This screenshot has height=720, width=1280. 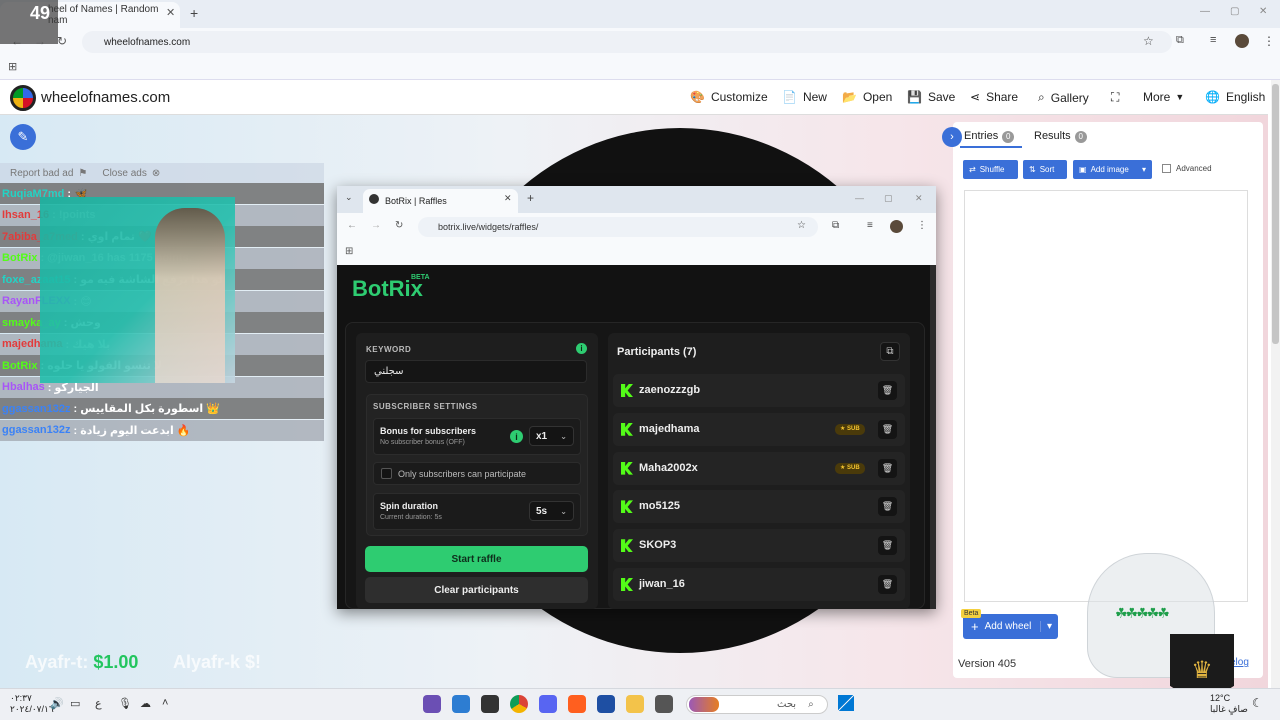 What do you see at coordinates (994, 97) in the screenshot?
I see `nav-share: ⋖ Share` at bounding box center [994, 97].